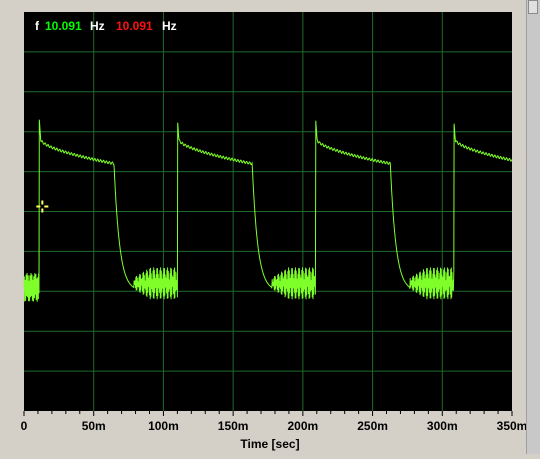 This screenshot has width=540, height=459. What do you see at coordinates (169, 26) in the screenshot?
I see `ch2-frequency-unit: Hz` at bounding box center [169, 26].